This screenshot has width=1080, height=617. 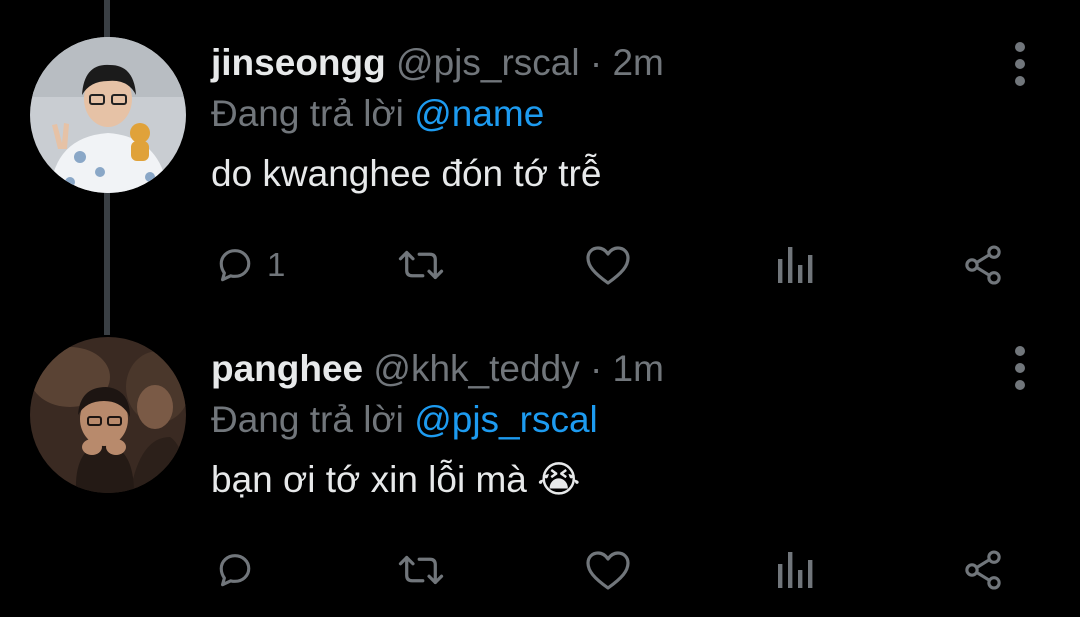 I want to click on display-name: jinseongg, so click(x=298, y=62).